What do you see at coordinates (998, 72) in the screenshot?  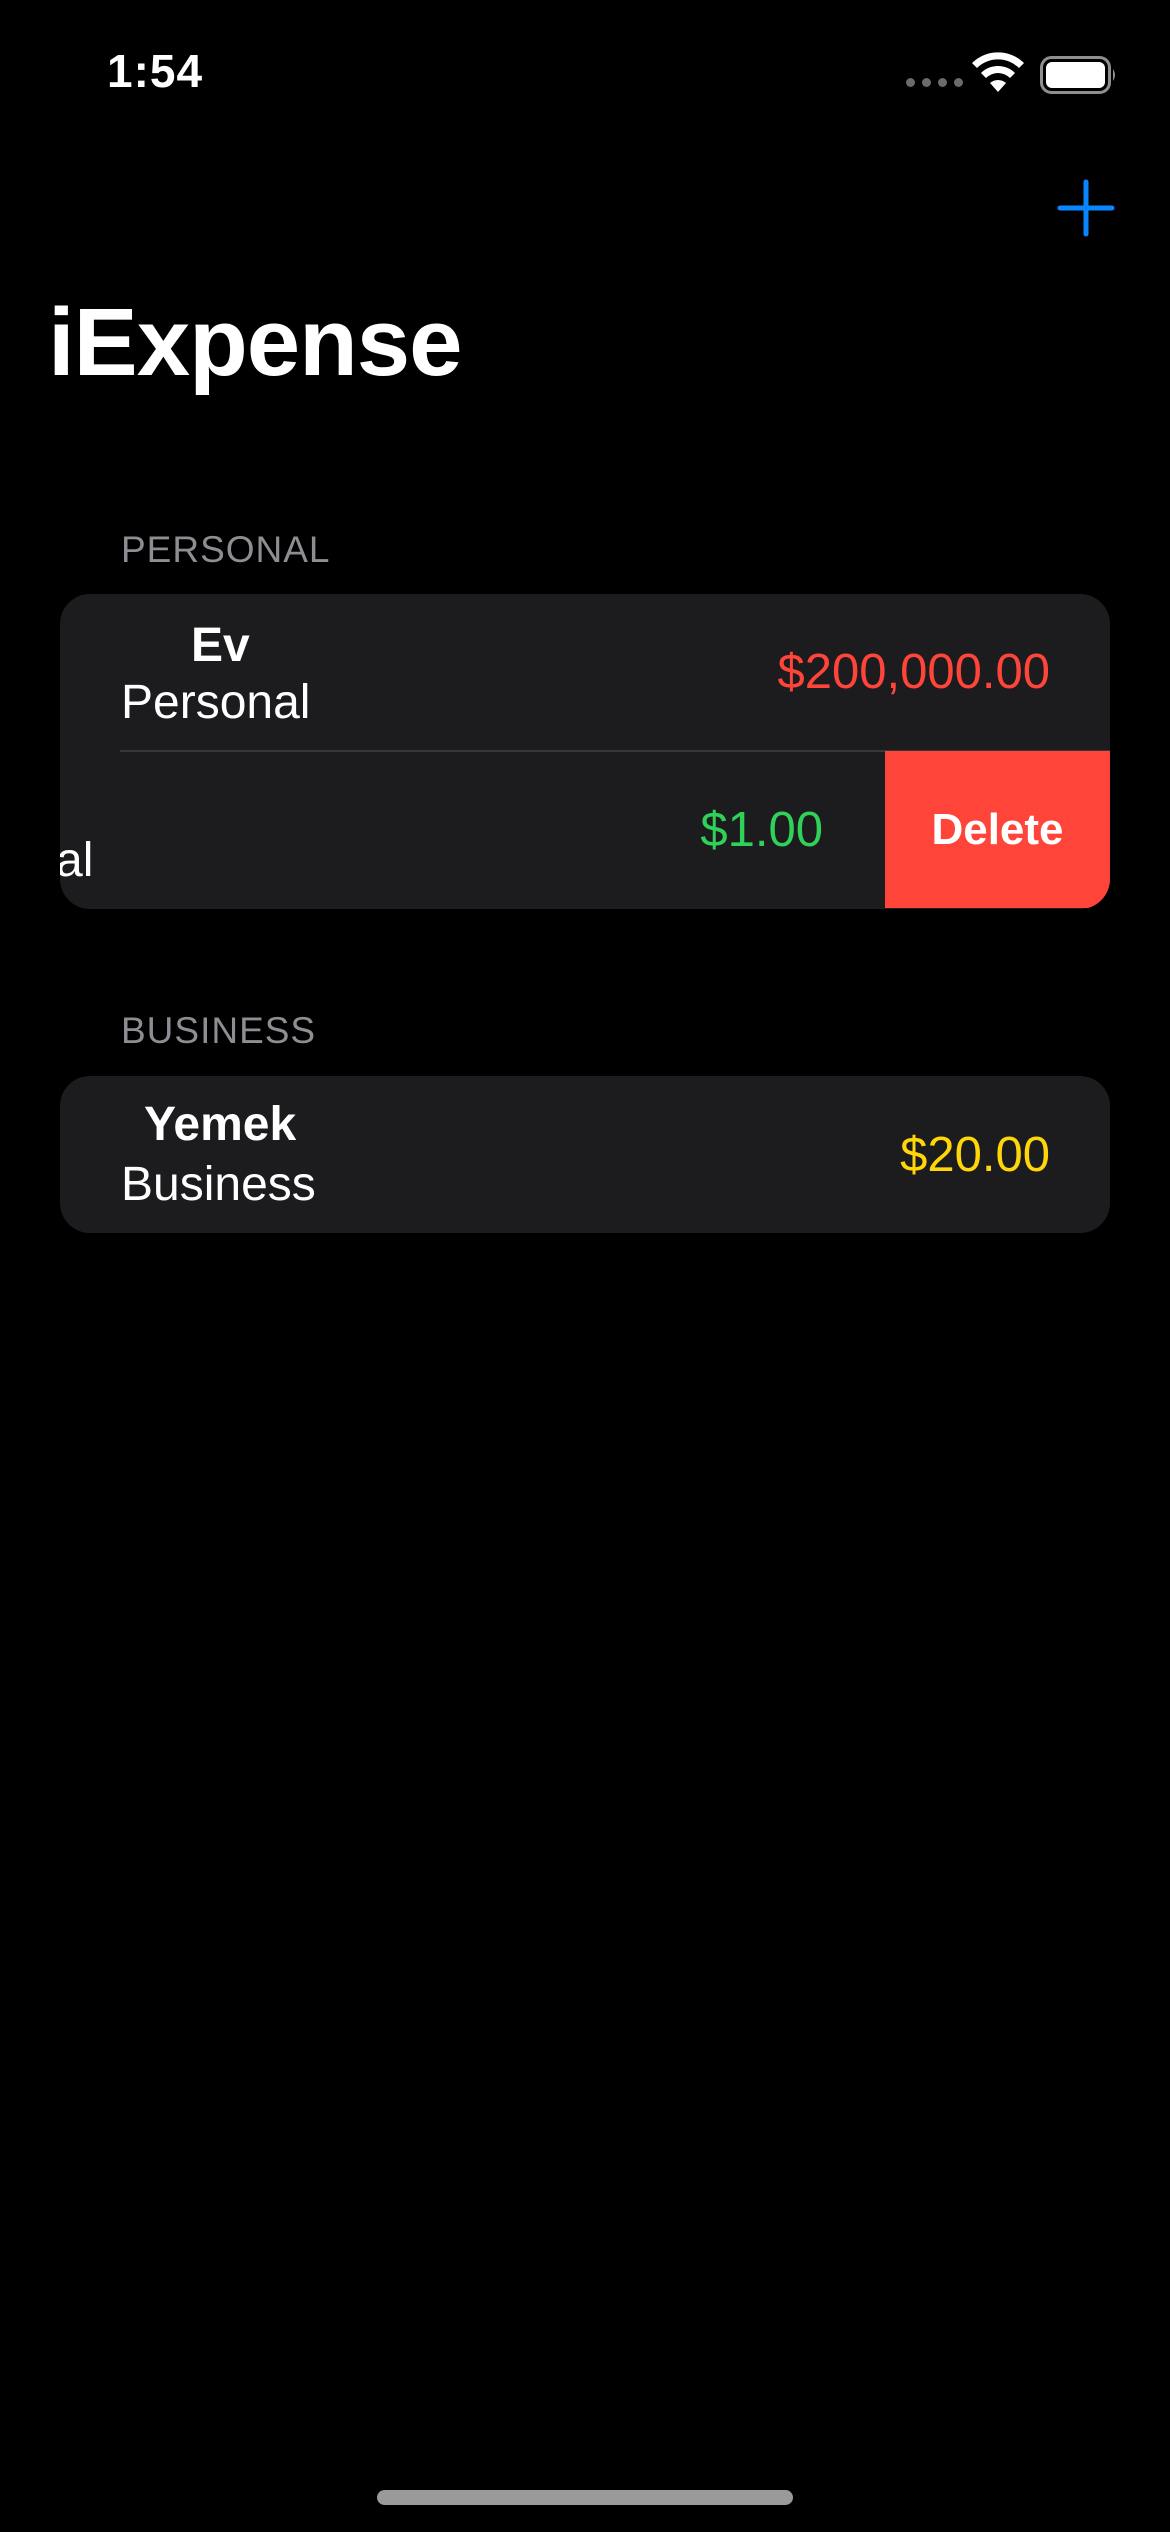 I see `wifi-icon` at bounding box center [998, 72].